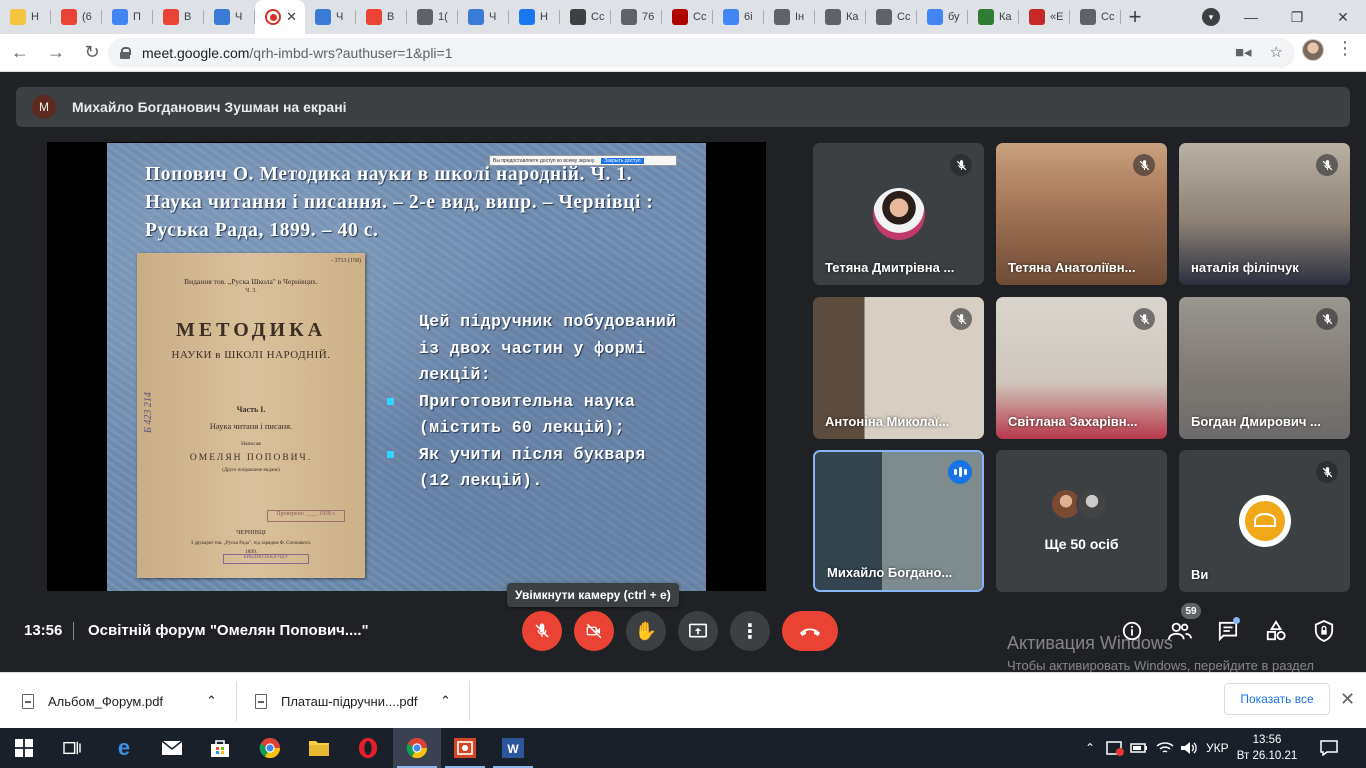 The height and width of the screenshot is (768, 1366). Describe the element at coordinates (1245, 267) in the screenshot. I see `participant-name: наталія філіпчук` at that location.